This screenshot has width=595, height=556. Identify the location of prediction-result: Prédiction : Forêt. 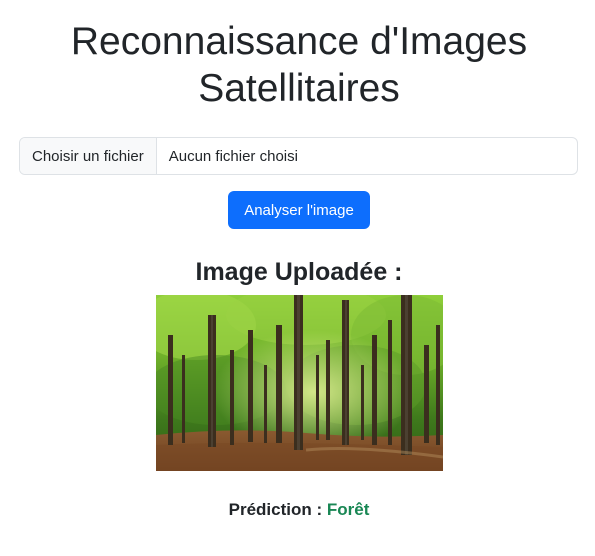
(299, 510).